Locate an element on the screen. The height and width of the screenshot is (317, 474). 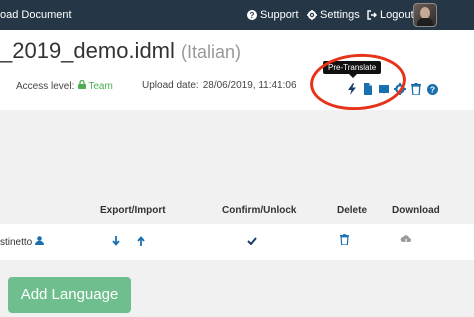
gear-icon is located at coordinates (312, 15).